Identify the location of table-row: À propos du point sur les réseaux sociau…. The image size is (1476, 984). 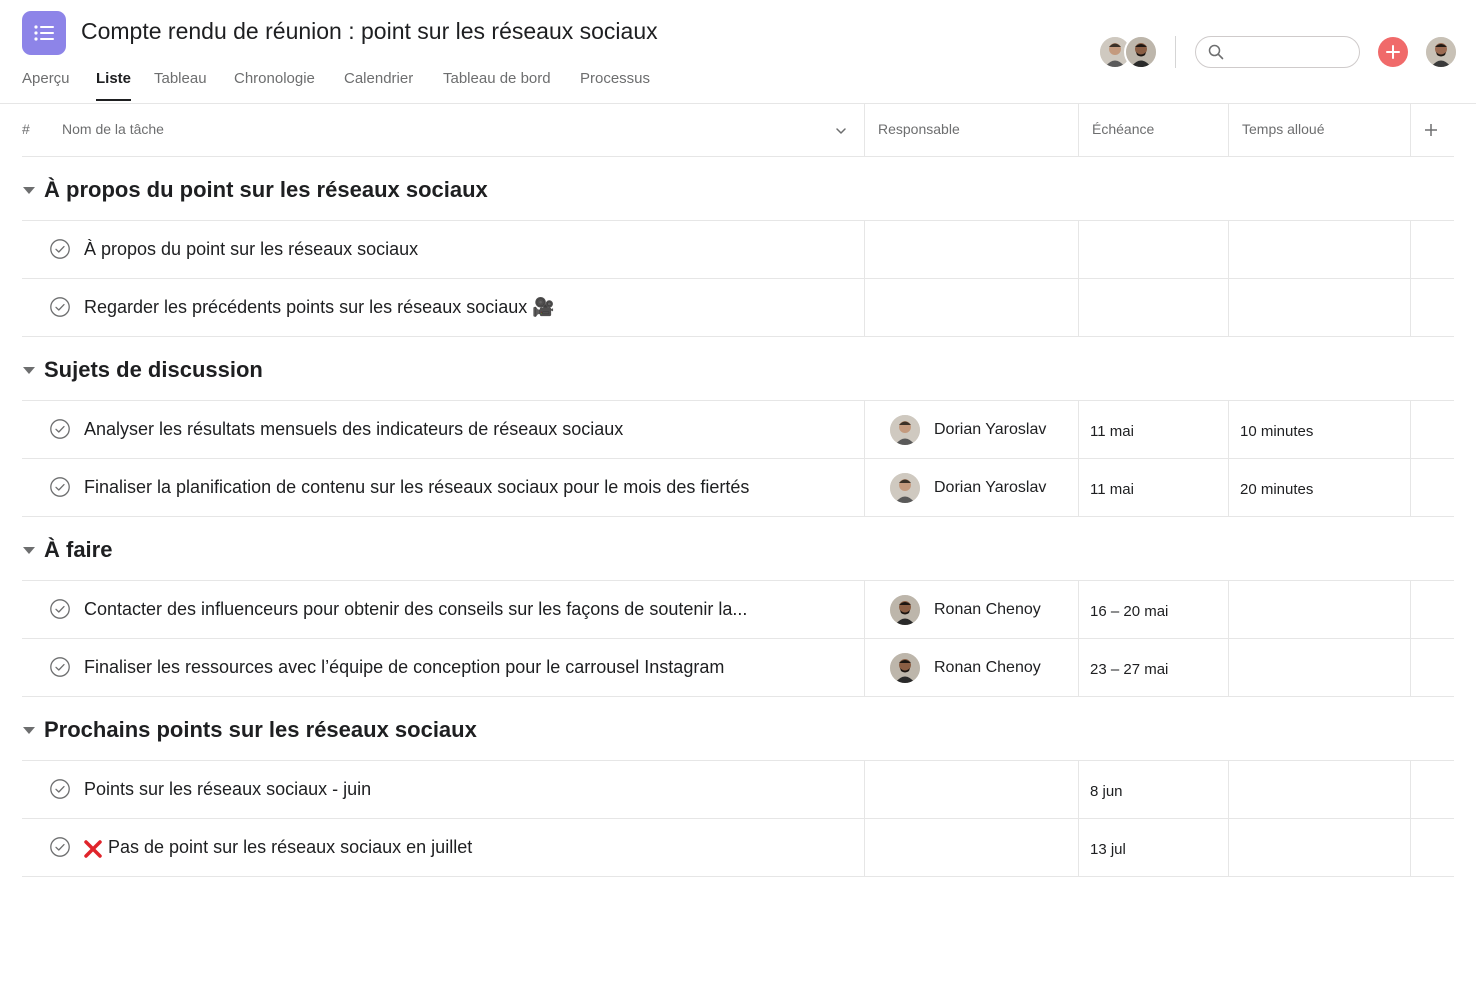
(738, 249).